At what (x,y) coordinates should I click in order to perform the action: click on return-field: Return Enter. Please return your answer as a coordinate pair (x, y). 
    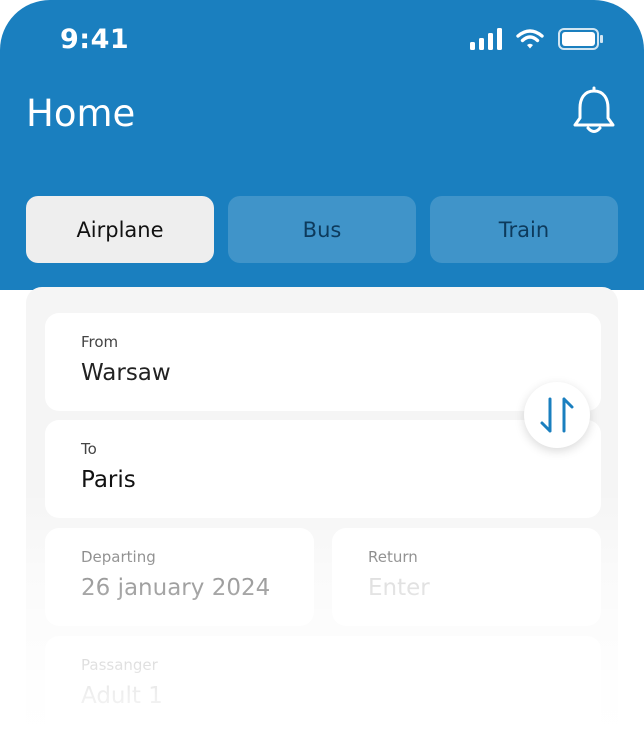
    Looking at the image, I should click on (466, 577).